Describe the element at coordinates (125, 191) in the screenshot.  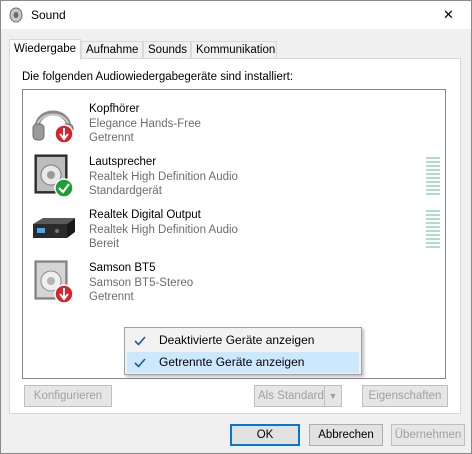
I see `device-status: Standardgerät` at that location.